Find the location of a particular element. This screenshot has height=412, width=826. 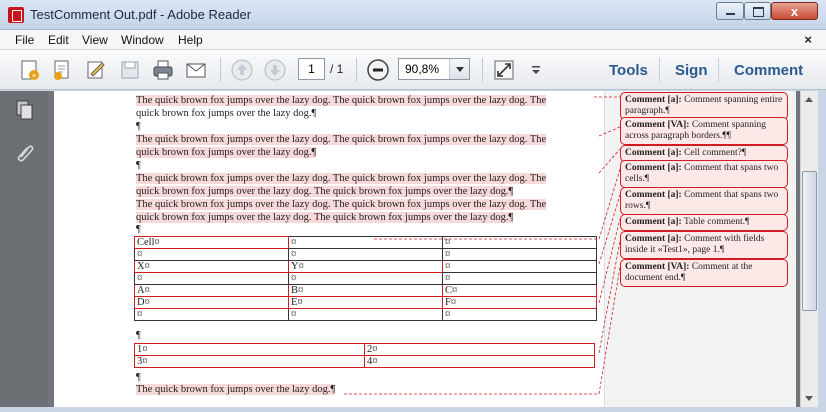

table-cell: Cell¤ is located at coordinates (211, 242).